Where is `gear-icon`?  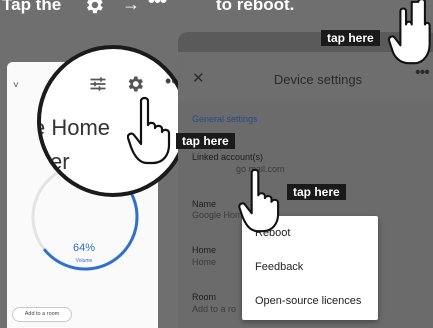
gear-icon is located at coordinates (94, 11).